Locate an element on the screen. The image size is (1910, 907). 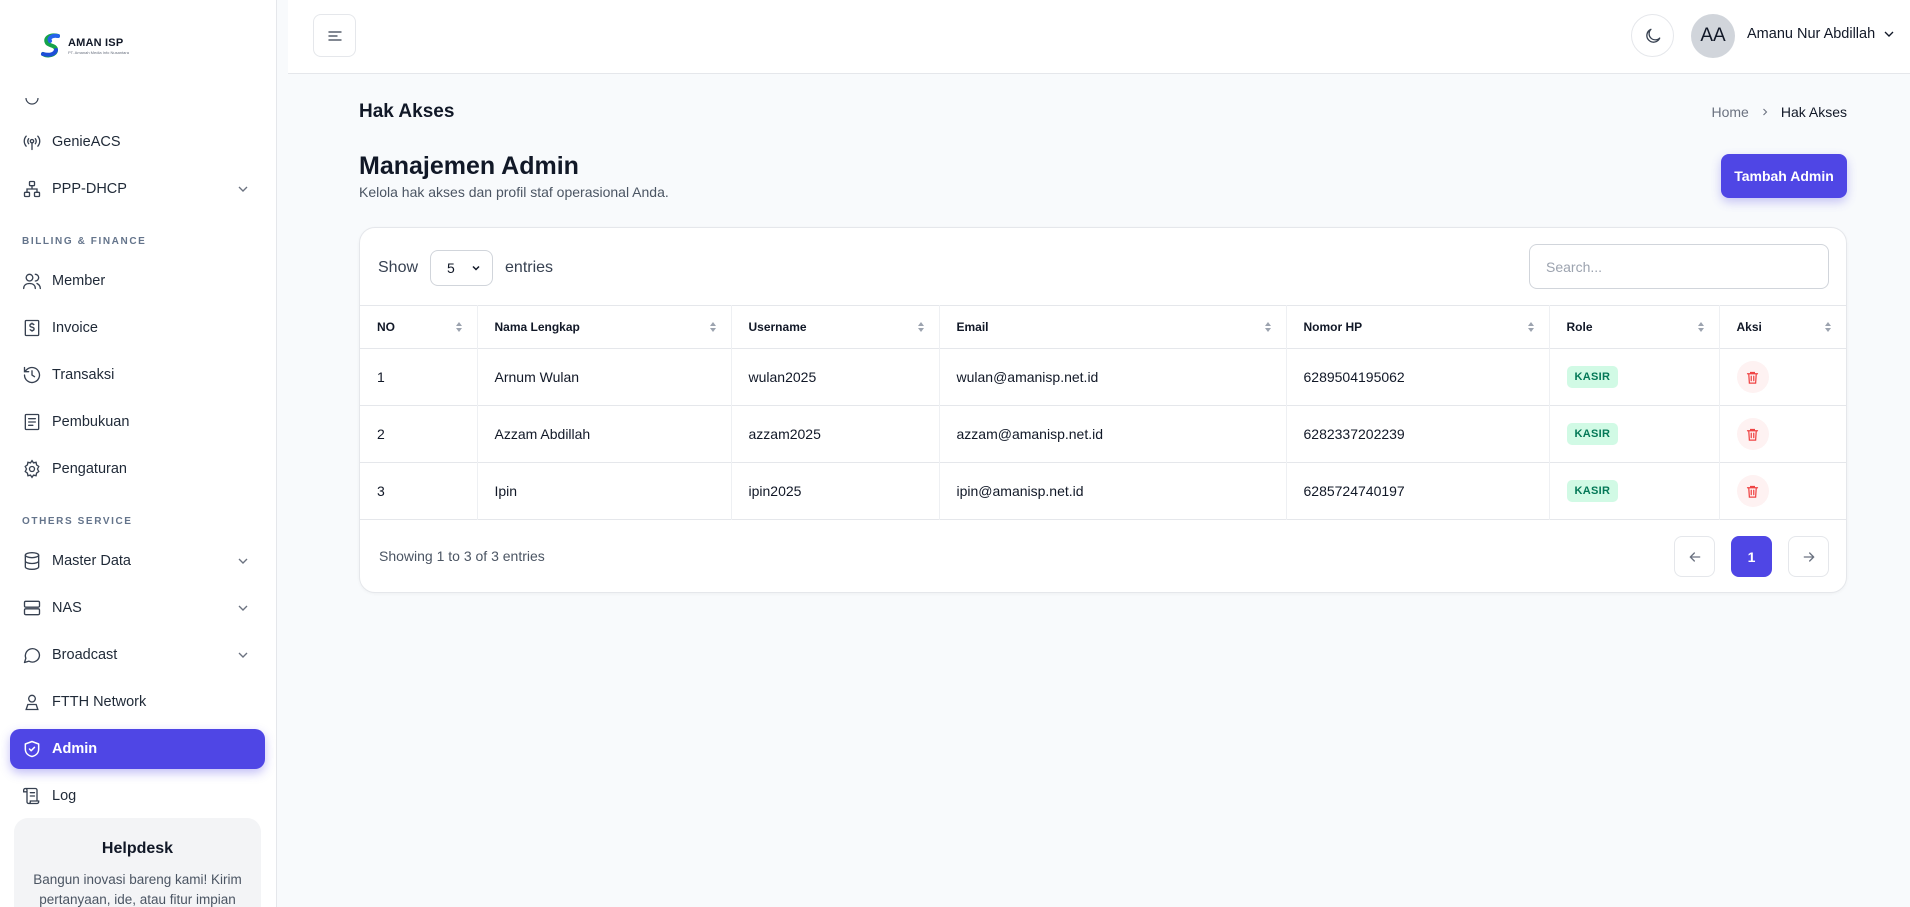
table-footer-info: Showing 1 to 3 of 3 entries is located at coordinates (462, 556).